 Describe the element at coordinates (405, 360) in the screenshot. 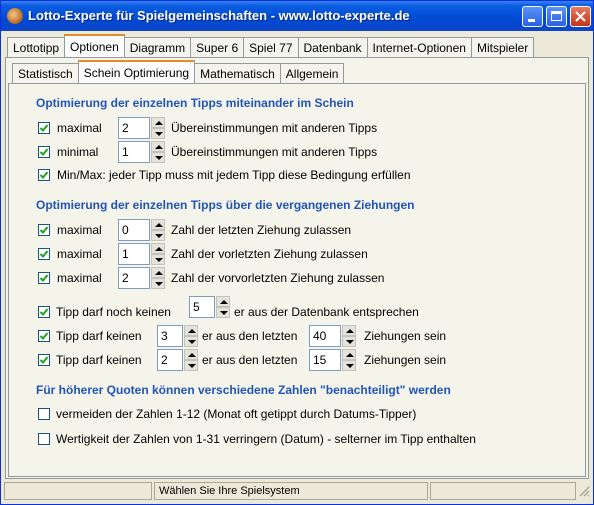

I see `label-ziehungen-sein-2: Ziehungen sein` at that location.